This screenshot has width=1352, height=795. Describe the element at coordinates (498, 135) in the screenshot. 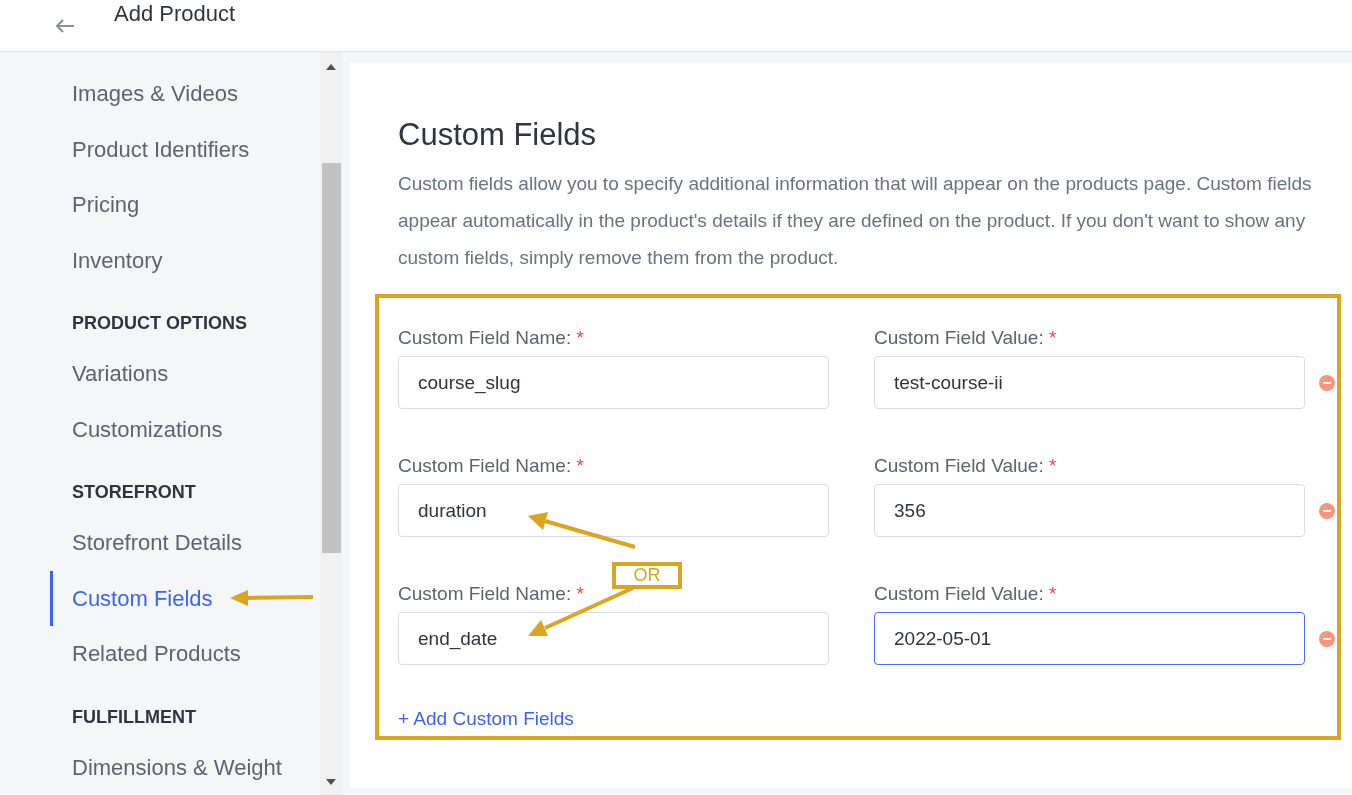

I see `section-title: Custom Fields` at that location.